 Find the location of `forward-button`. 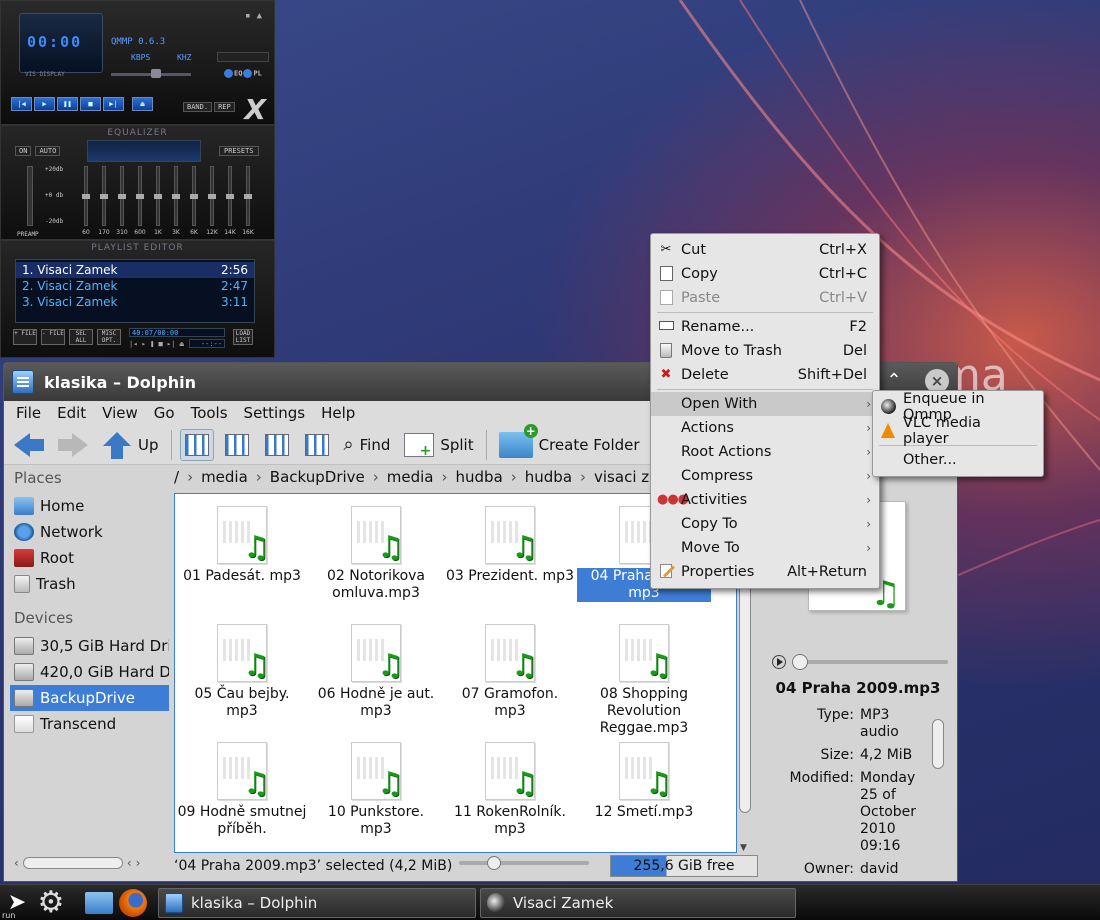

forward-button is located at coordinates (73, 445).